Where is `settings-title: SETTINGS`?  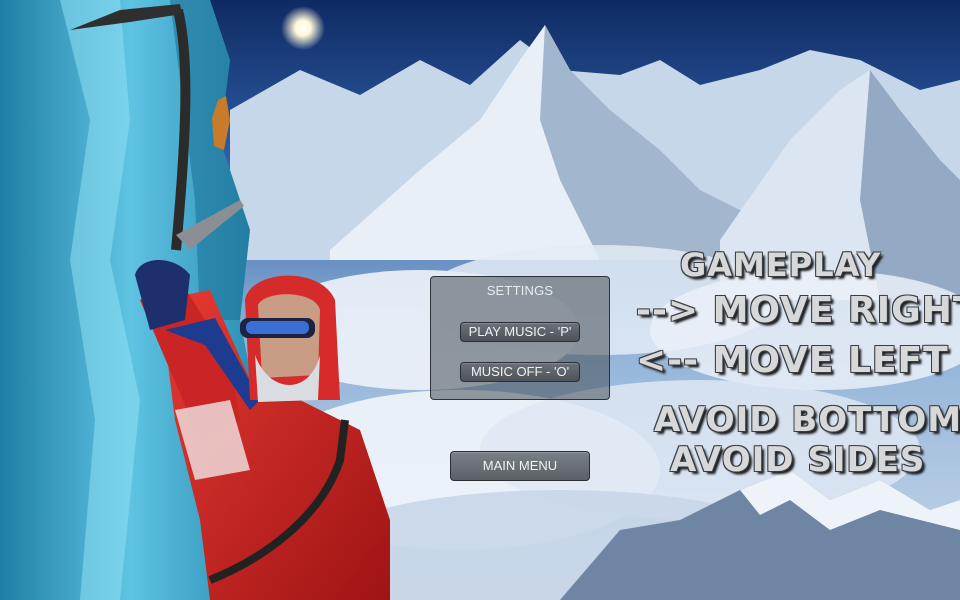
settings-title: SETTINGS is located at coordinates (520, 290).